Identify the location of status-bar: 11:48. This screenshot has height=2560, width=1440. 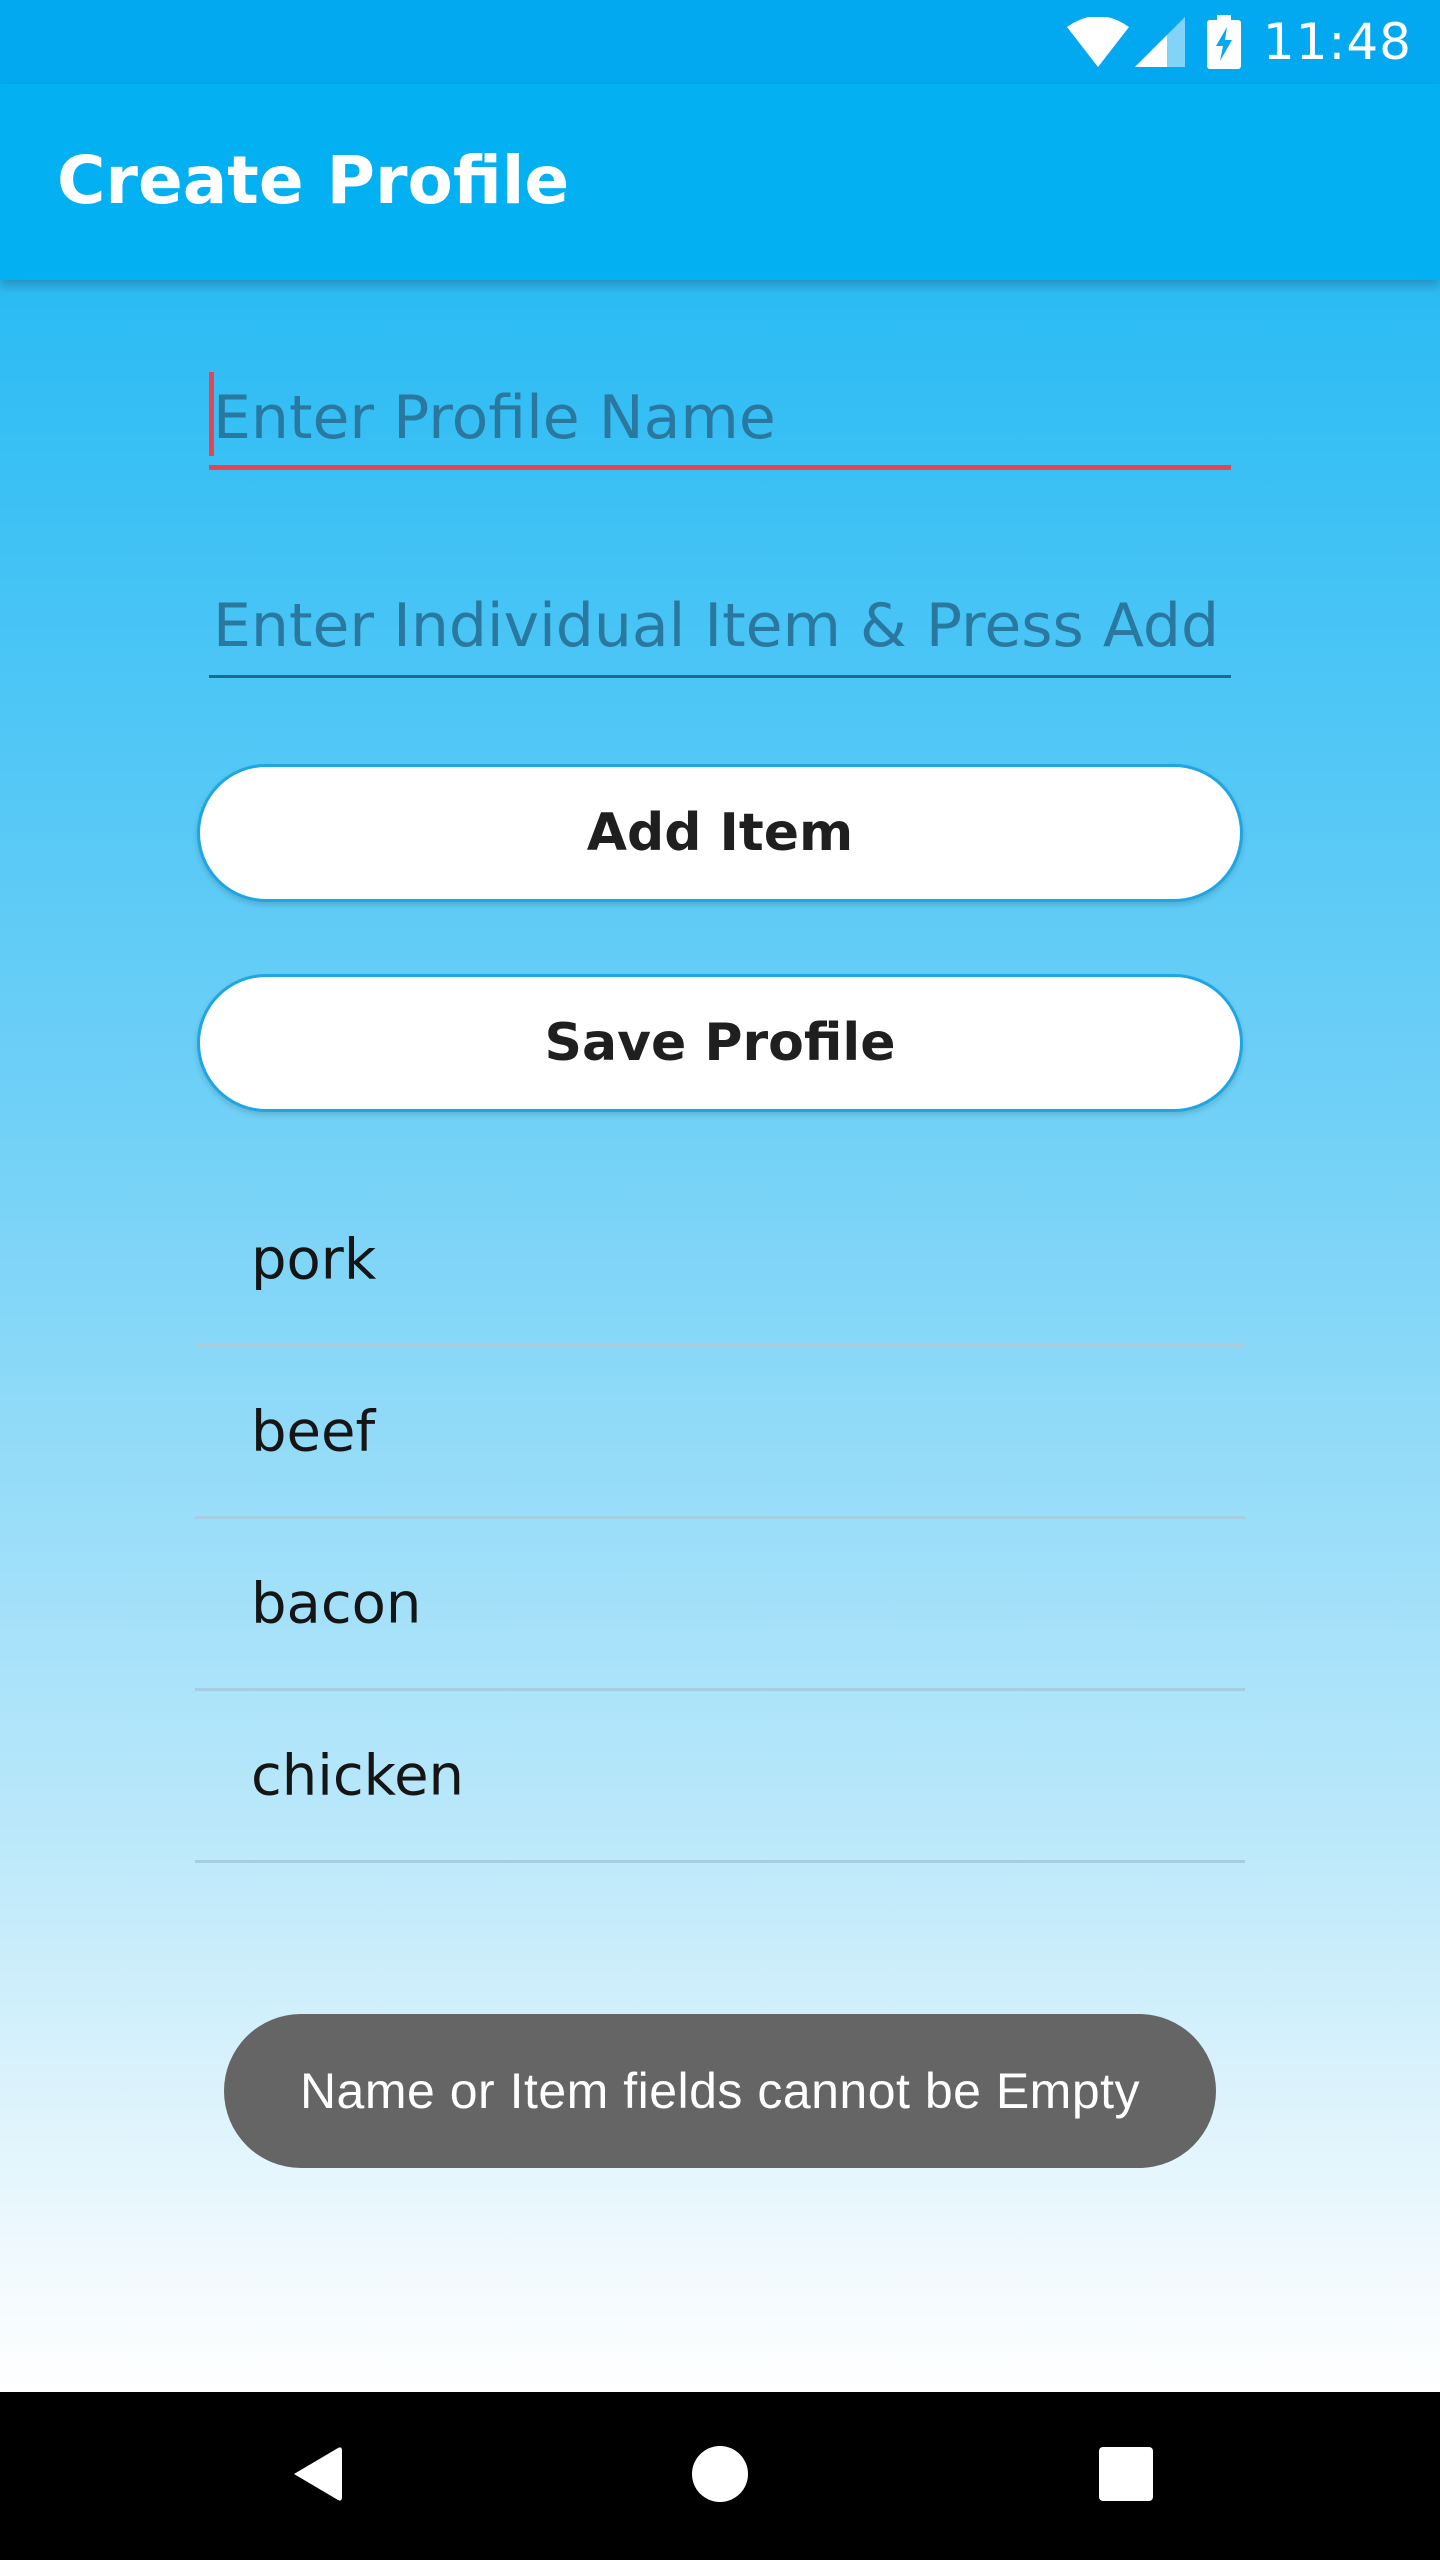
(720, 42).